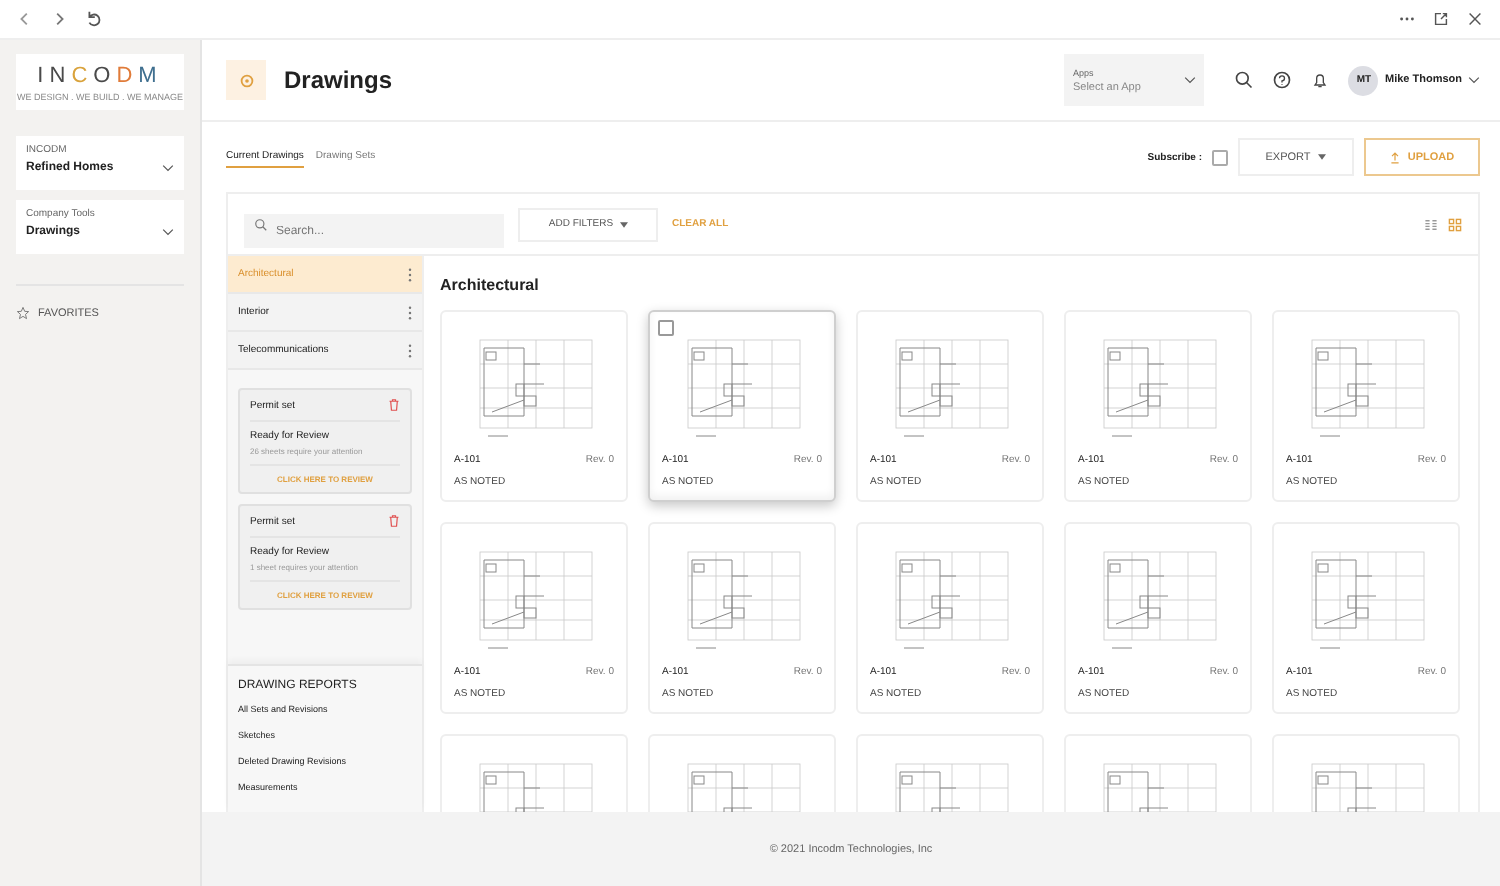 The width and height of the screenshot is (1500, 886). Describe the element at coordinates (23, 313) in the screenshot. I see `star-icon` at that location.